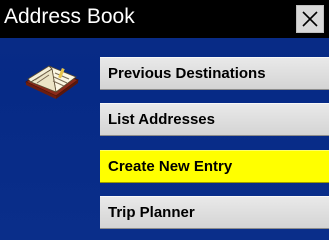 The image size is (329, 240). I want to click on menu-button-list-addresses: List Addresses, so click(214, 119).